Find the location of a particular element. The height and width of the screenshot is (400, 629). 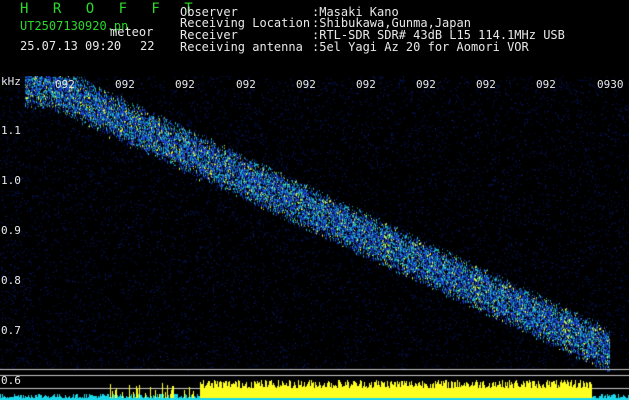

datetime-label: 25.07.13 09:20 is located at coordinates (71, 46).